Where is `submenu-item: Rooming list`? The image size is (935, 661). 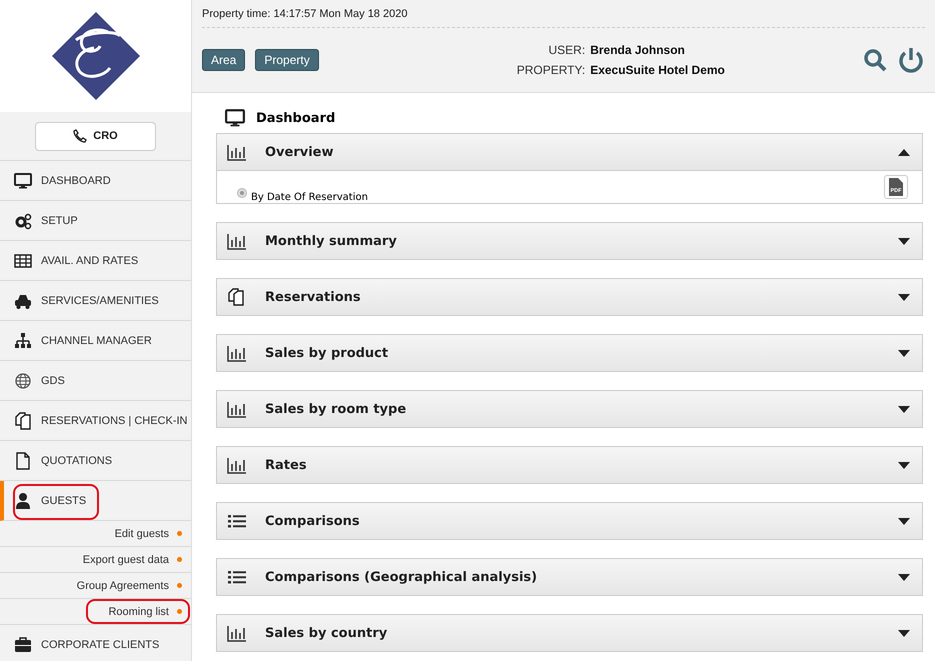
submenu-item: Rooming list is located at coordinates (95, 612).